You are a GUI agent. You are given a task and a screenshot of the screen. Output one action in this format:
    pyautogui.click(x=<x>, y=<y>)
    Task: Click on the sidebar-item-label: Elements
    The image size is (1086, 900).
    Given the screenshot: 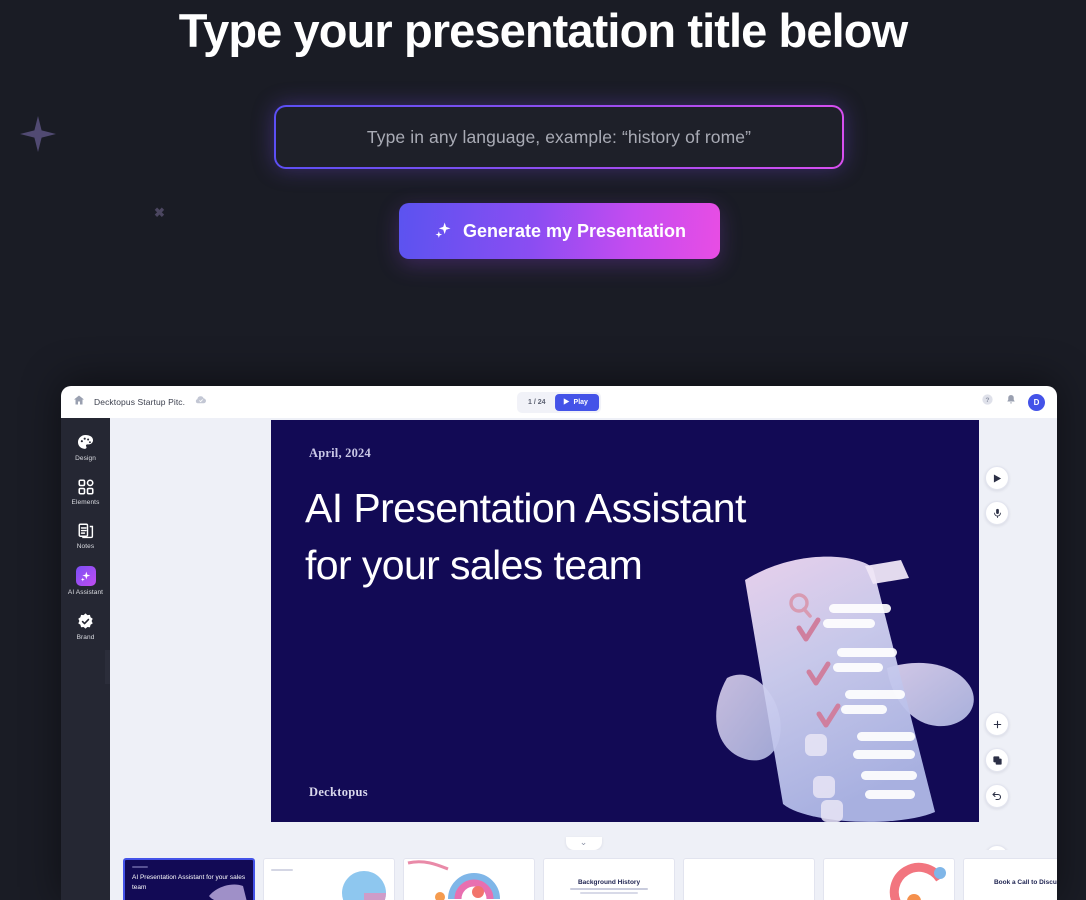 What is the action you would take?
    pyautogui.click(x=85, y=502)
    